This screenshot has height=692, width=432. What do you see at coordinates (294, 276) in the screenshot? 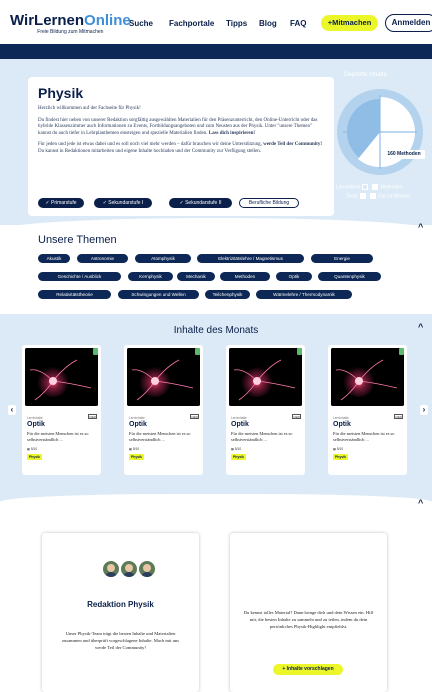
I see `tag-optik: Optik` at bounding box center [294, 276].